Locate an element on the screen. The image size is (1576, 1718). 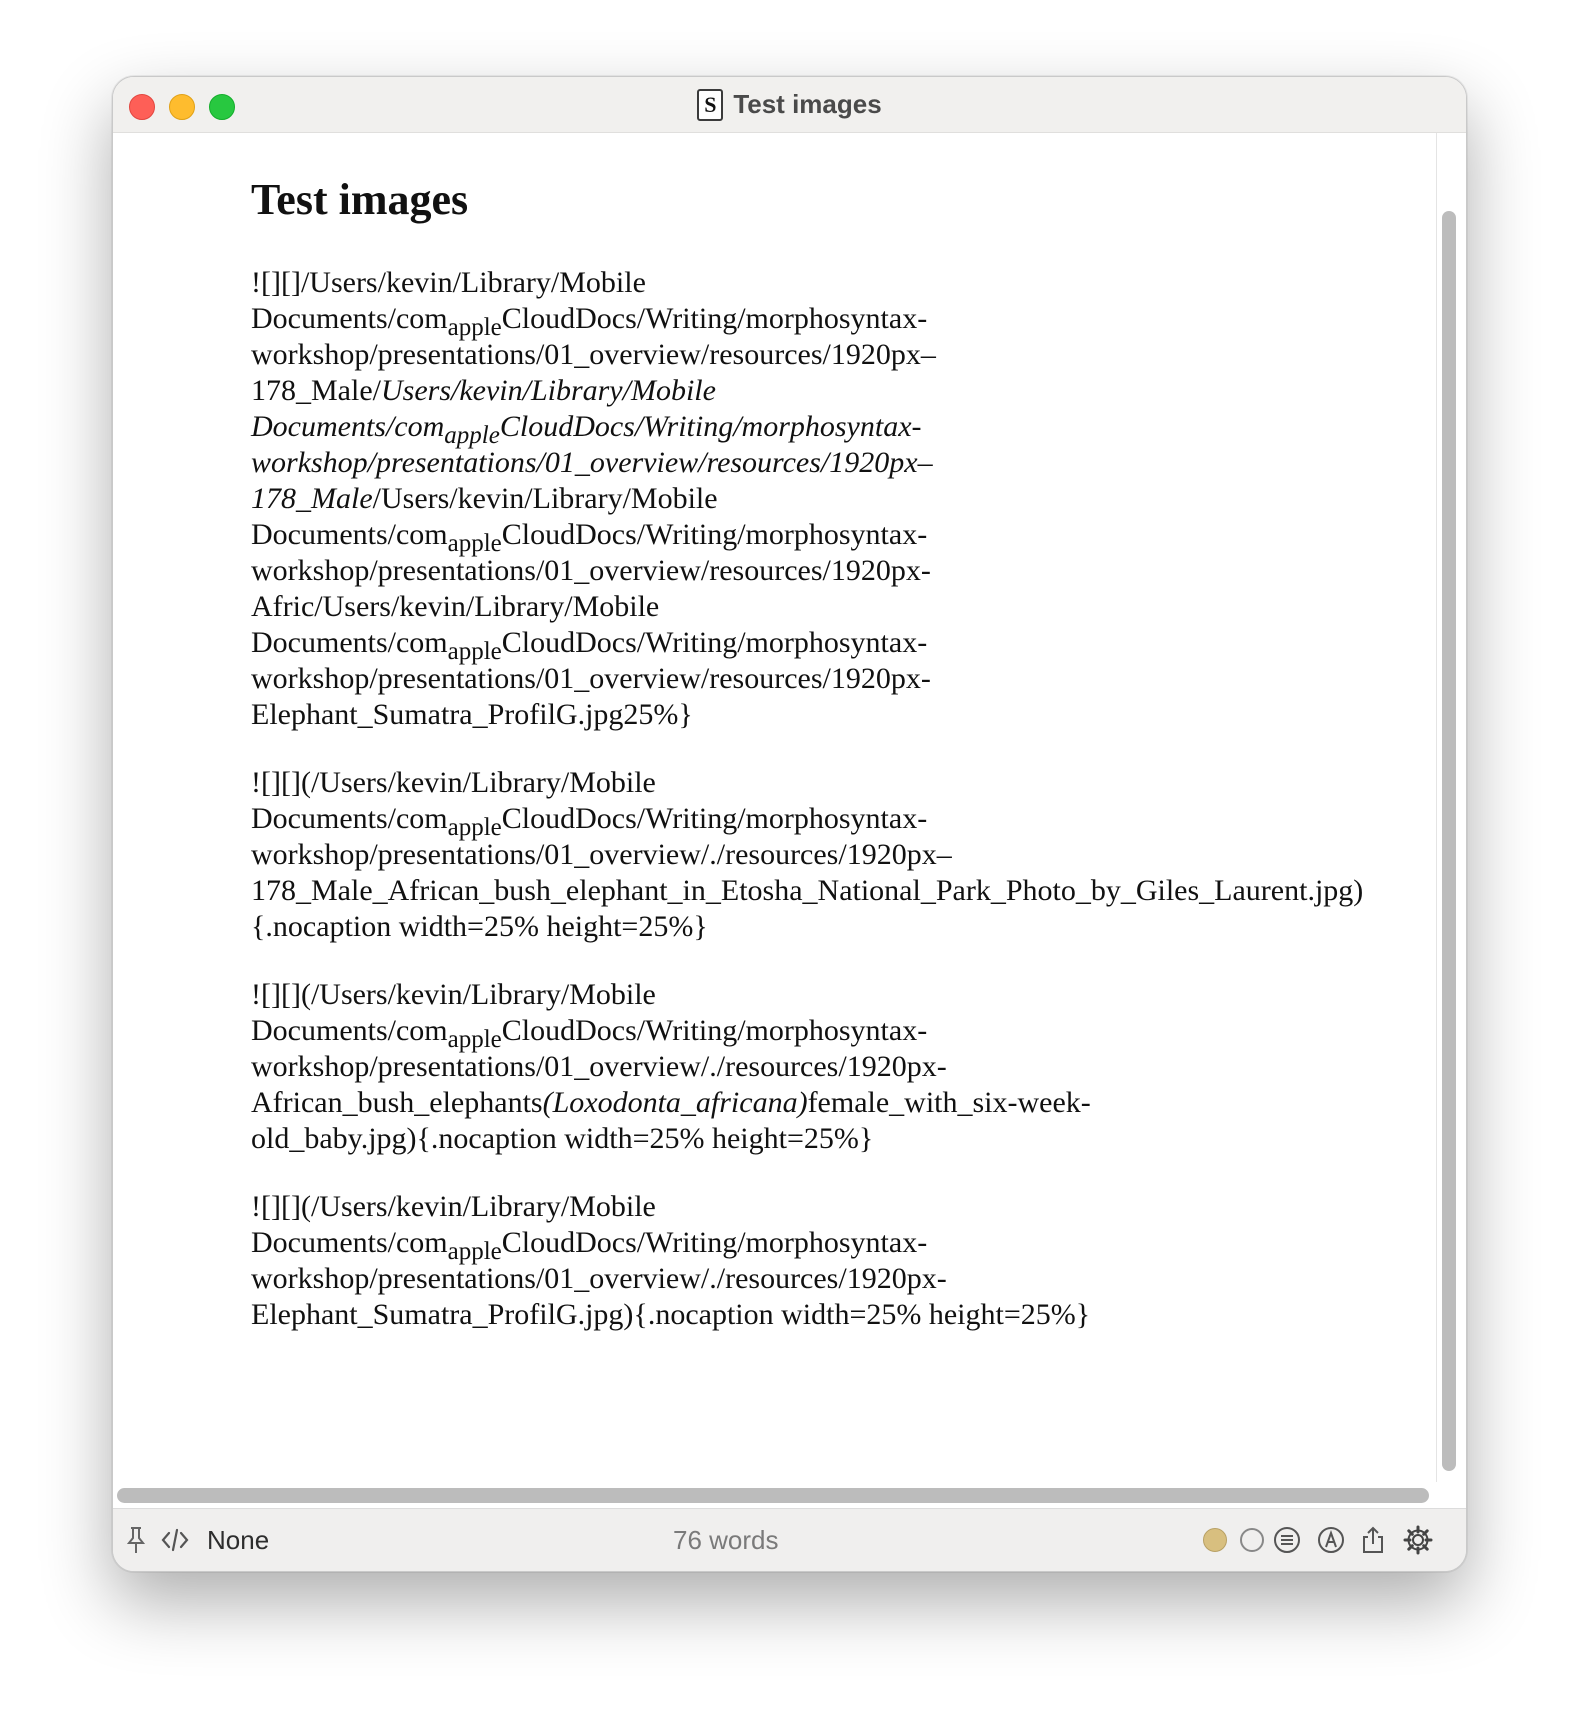
document-heading: Test images is located at coordinates (360, 199).